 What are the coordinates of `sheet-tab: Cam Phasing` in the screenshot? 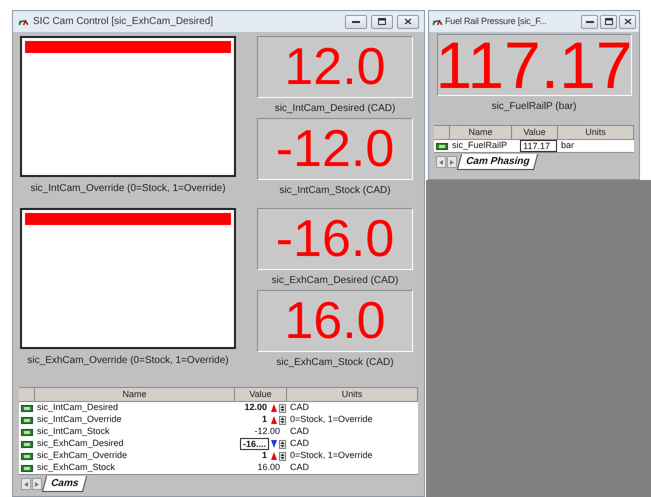 It's located at (497, 162).